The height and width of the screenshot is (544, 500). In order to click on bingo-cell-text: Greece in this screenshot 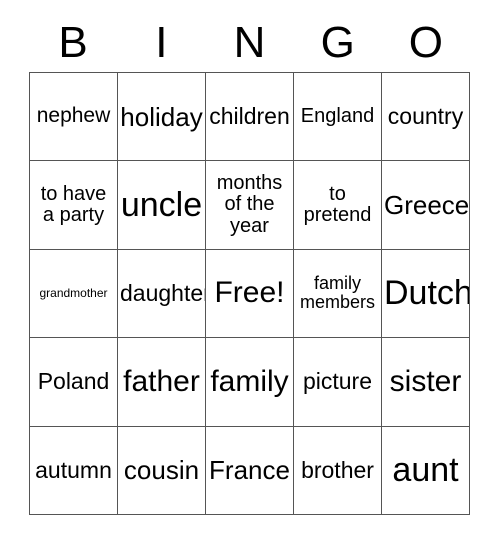, I will do `click(427, 205)`.